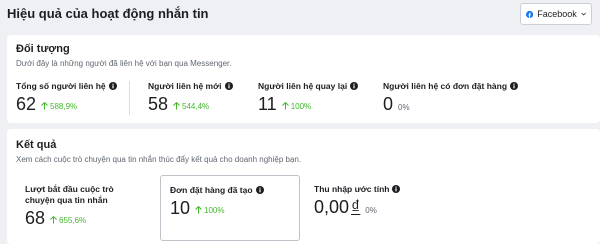 This screenshot has height=244, width=600. Describe the element at coordinates (211, 190) in the screenshot. I see `metric-label: Đơn đặt hàng đã tạo` at that location.